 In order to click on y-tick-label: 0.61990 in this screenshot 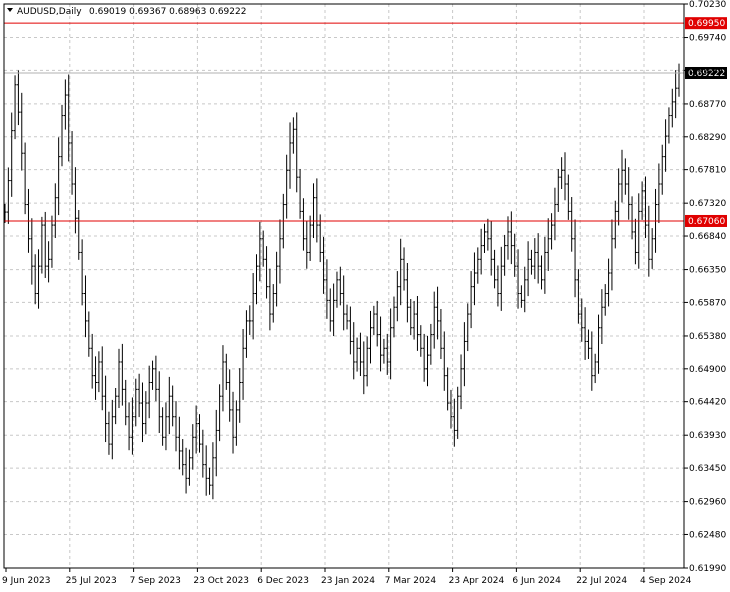, I will do `click(707, 569)`.